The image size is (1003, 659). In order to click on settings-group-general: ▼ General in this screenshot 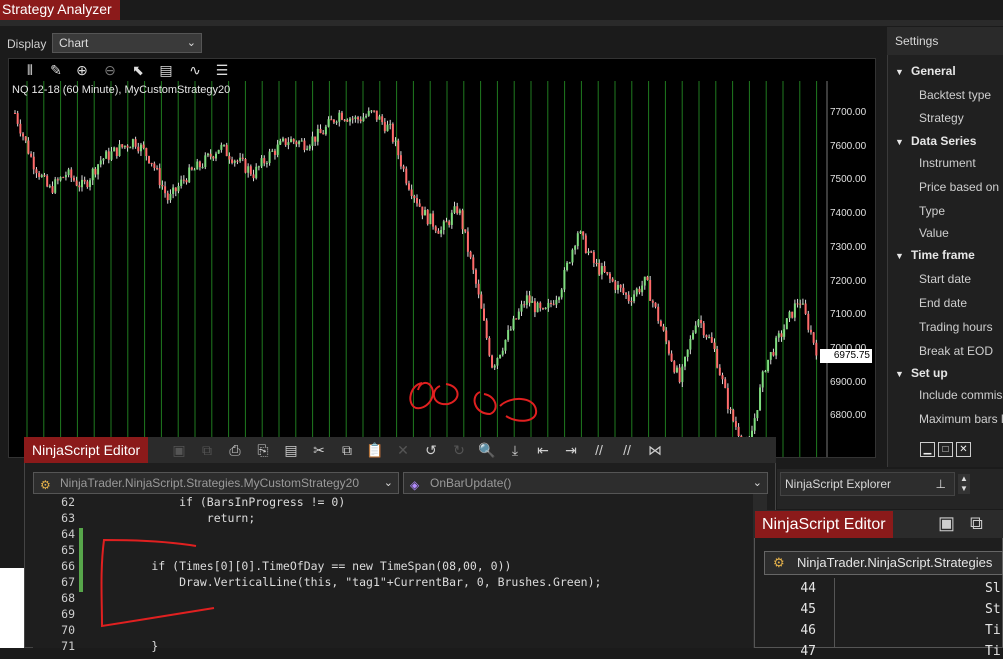, I will do `click(925, 71)`.